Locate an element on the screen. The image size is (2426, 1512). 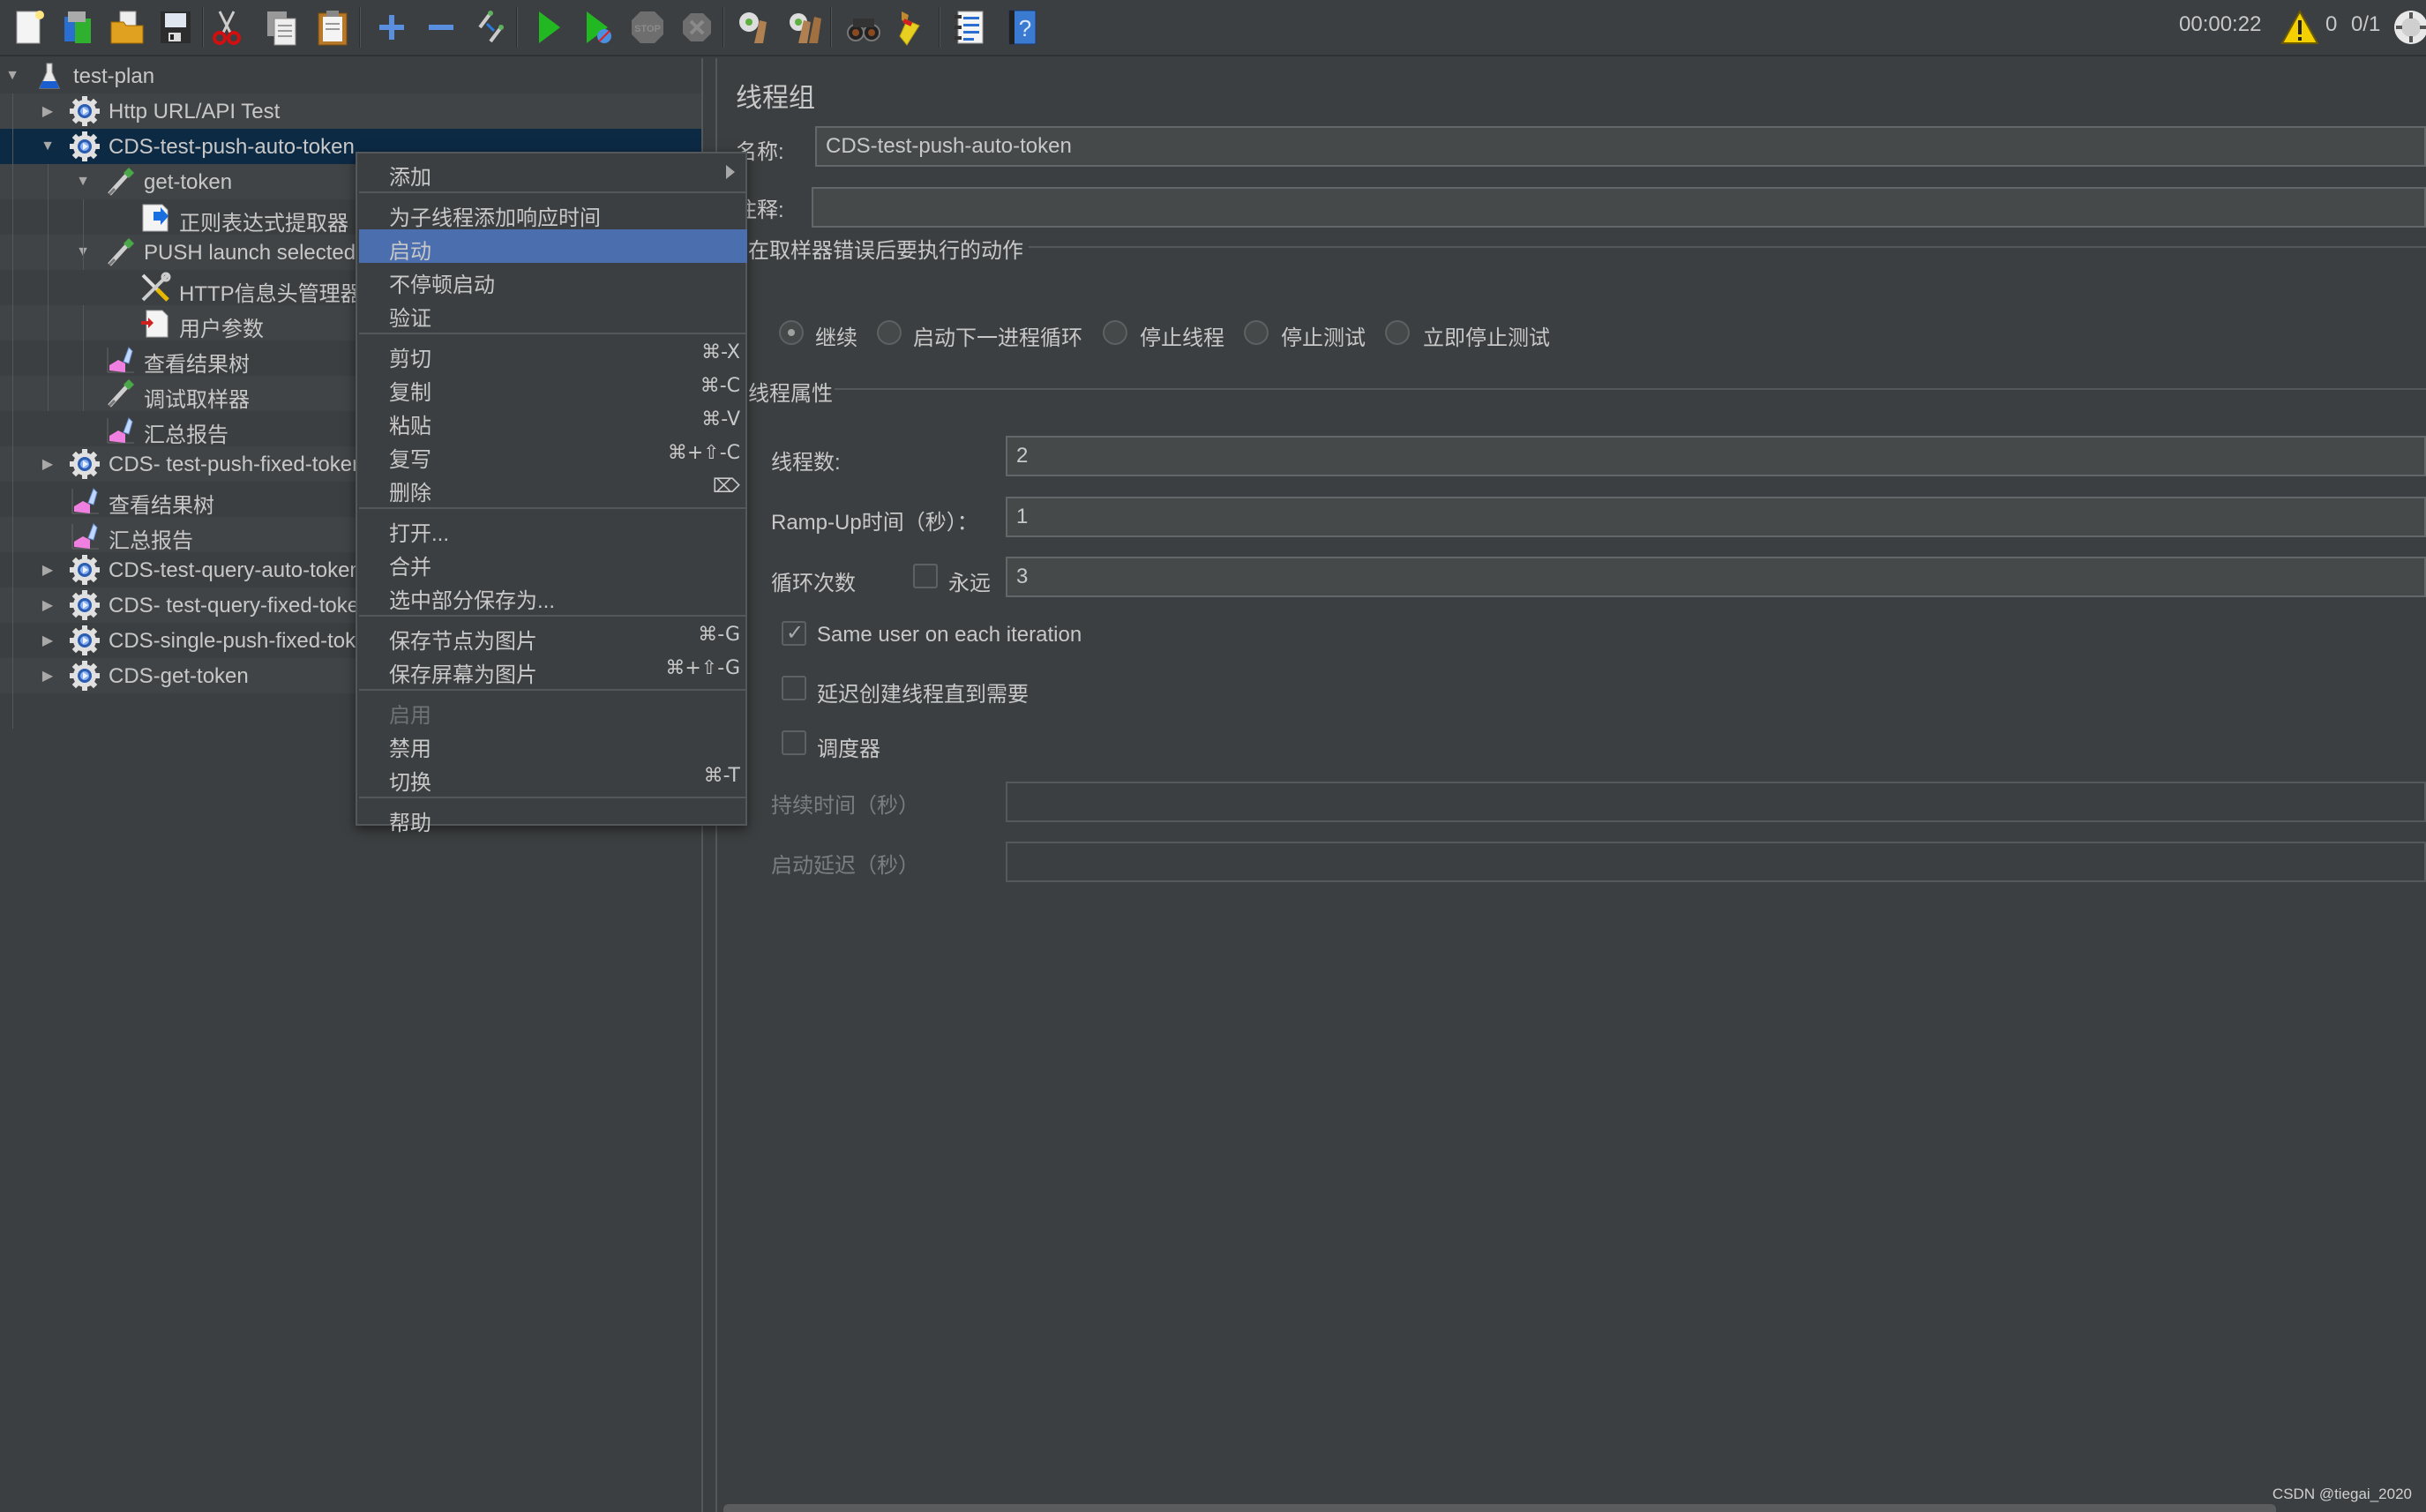
menu-separator is located at coordinates (553, 616).